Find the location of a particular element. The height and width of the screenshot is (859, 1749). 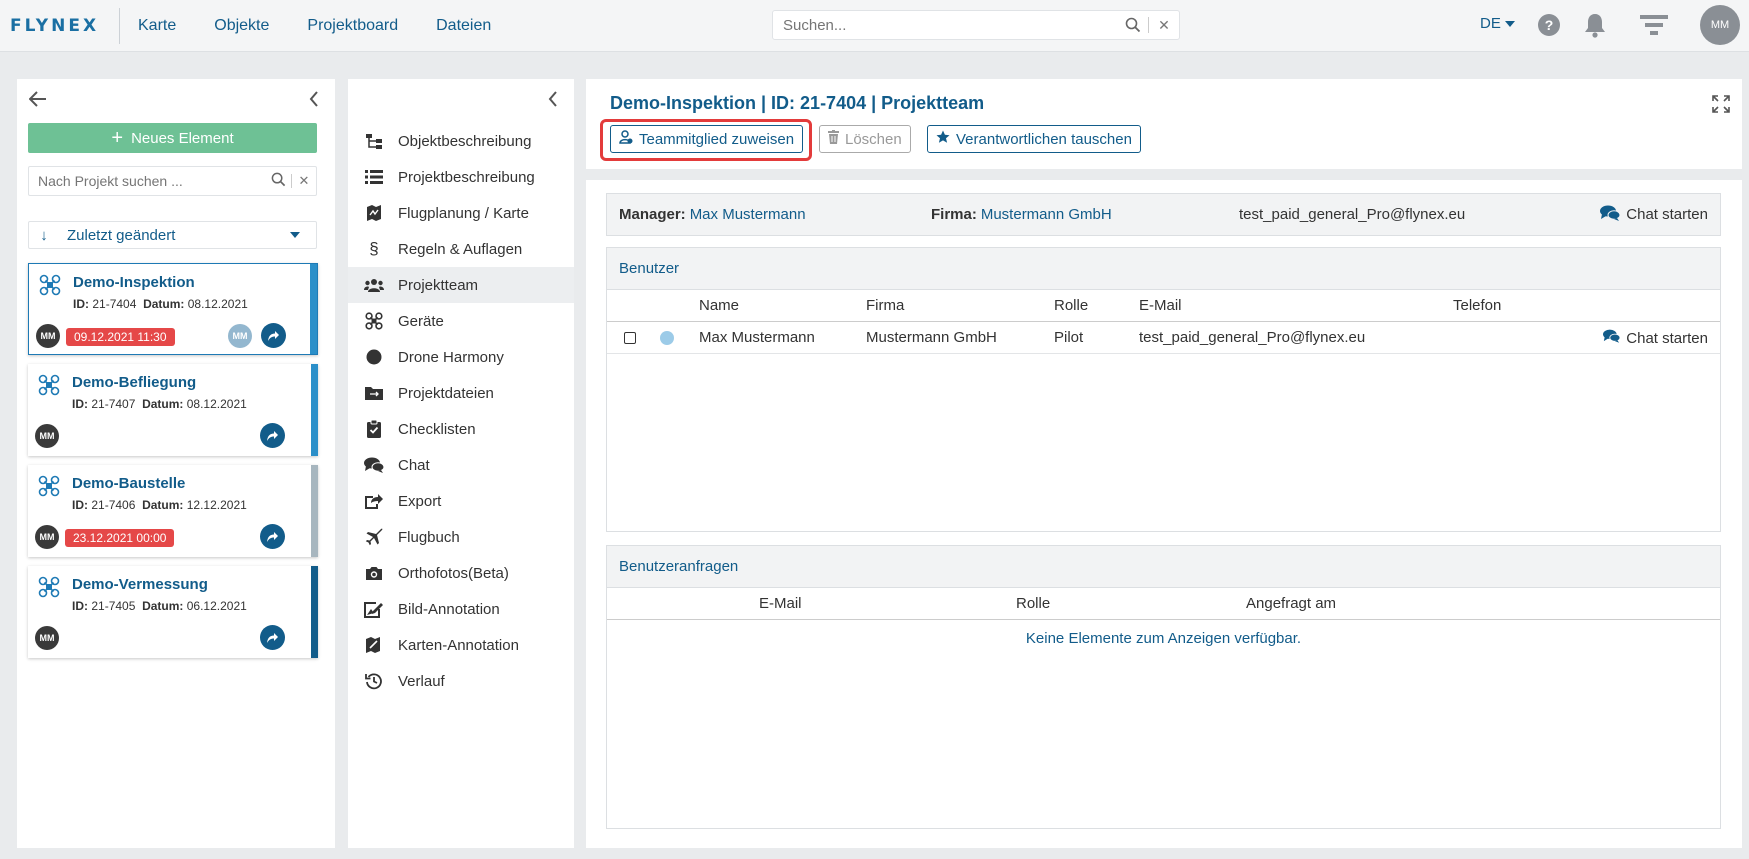

swap-manager-button: Verantwortlichen tauschen is located at coordinates (1034, 139).